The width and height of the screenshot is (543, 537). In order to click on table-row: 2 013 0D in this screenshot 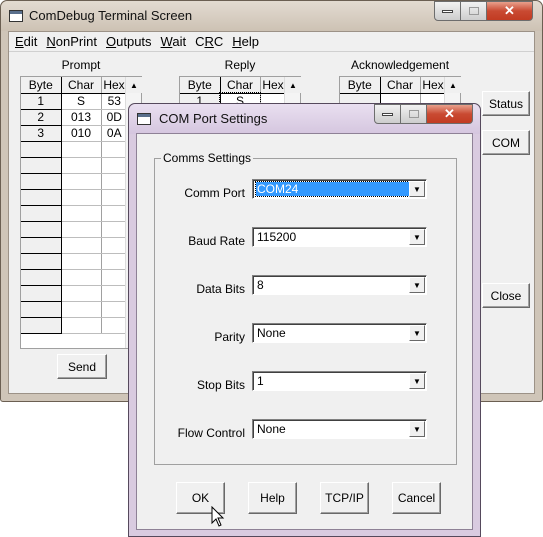, I will do `click(74, 117)`.